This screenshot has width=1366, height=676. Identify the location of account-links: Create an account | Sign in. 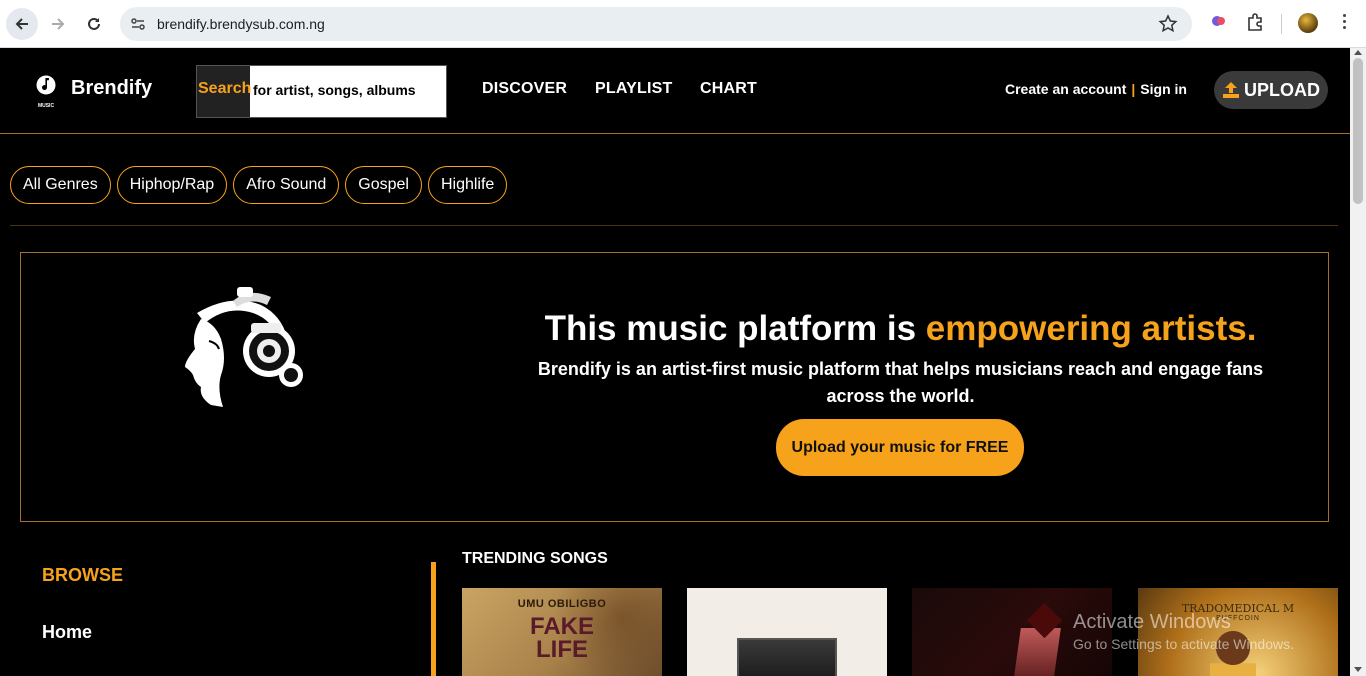
(1096, 89).